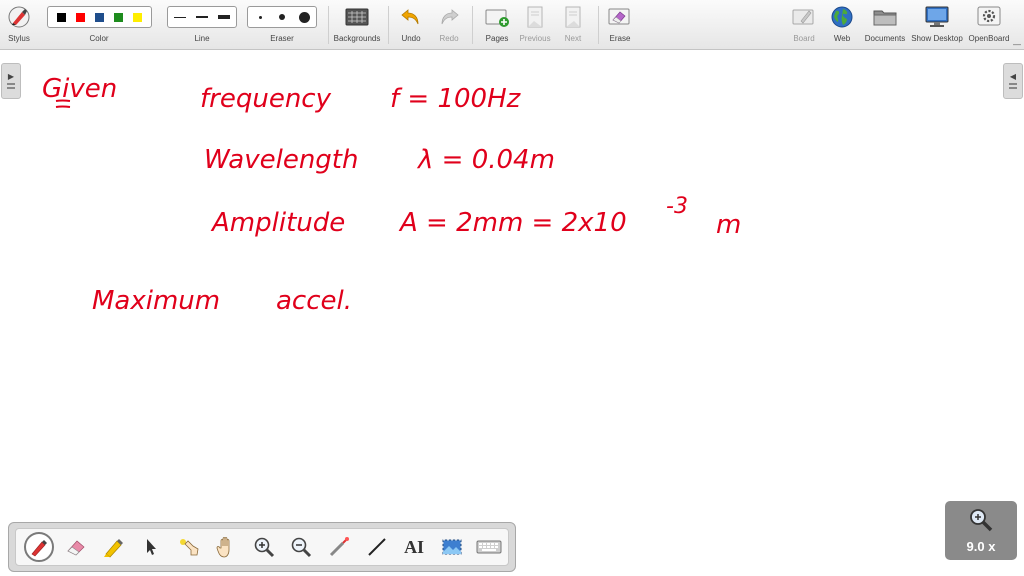 The height and width of the screenshot is (576, 1024). Describe the element at coordinates (223, 547) in the screenshot. I see `hand-icon` at that location.